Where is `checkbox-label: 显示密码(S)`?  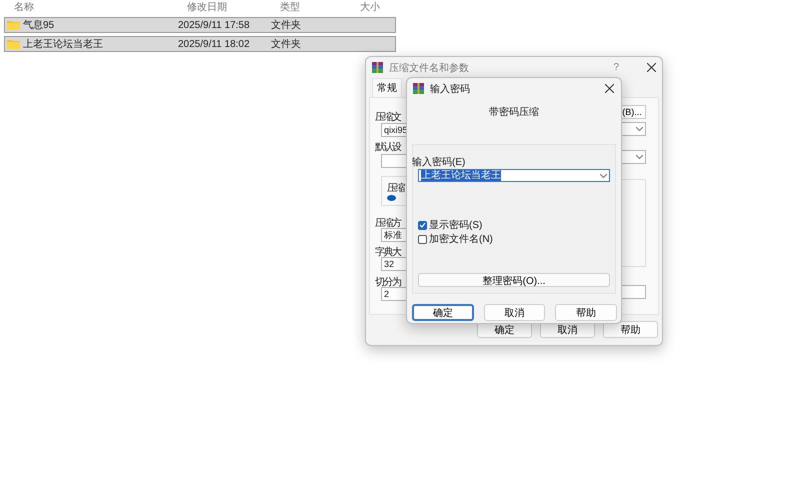 checkbox-label: 显示密码(S) is located at coordinates (455, 225).